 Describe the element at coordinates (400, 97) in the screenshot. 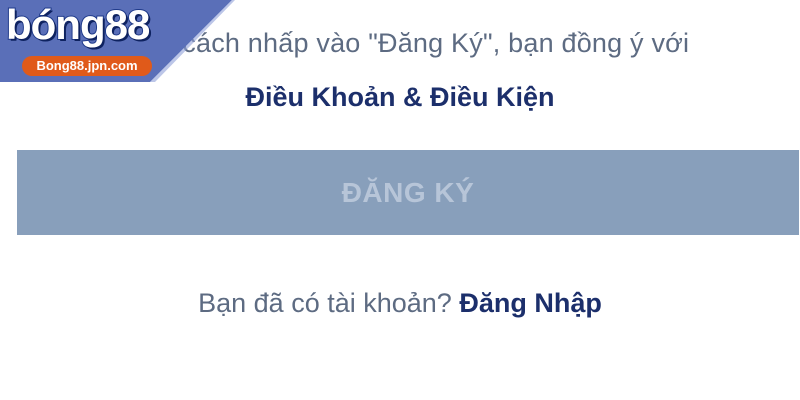

I see `terms-and-conditions-link: Điều Khoản & Điều Kiện` at that location.